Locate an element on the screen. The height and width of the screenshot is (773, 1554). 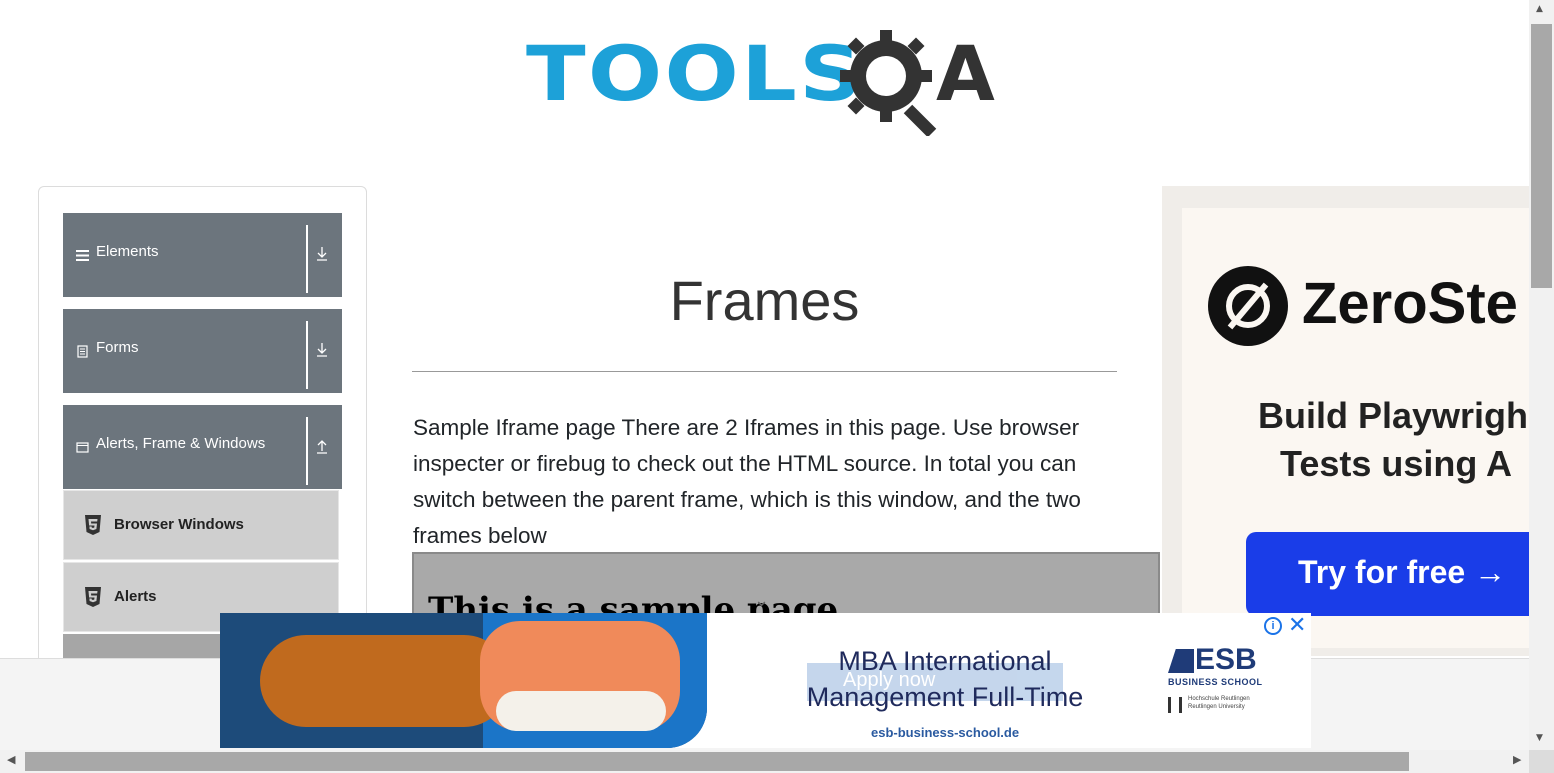
horizontal-scrollbar: ◀ ▶ is located at coordinates (764, 761).